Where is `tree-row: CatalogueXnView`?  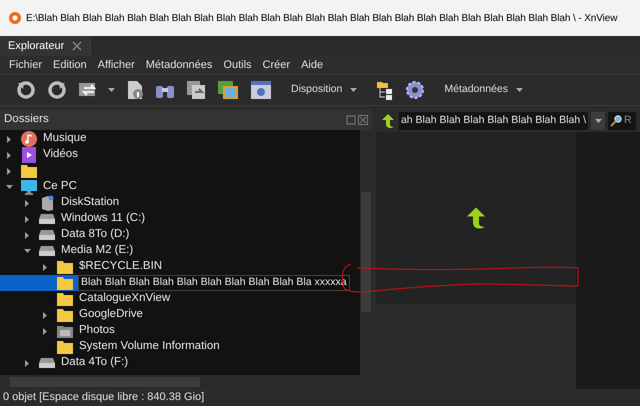 tree-row: CatalogueXnView is located at coordinates (180, 299).